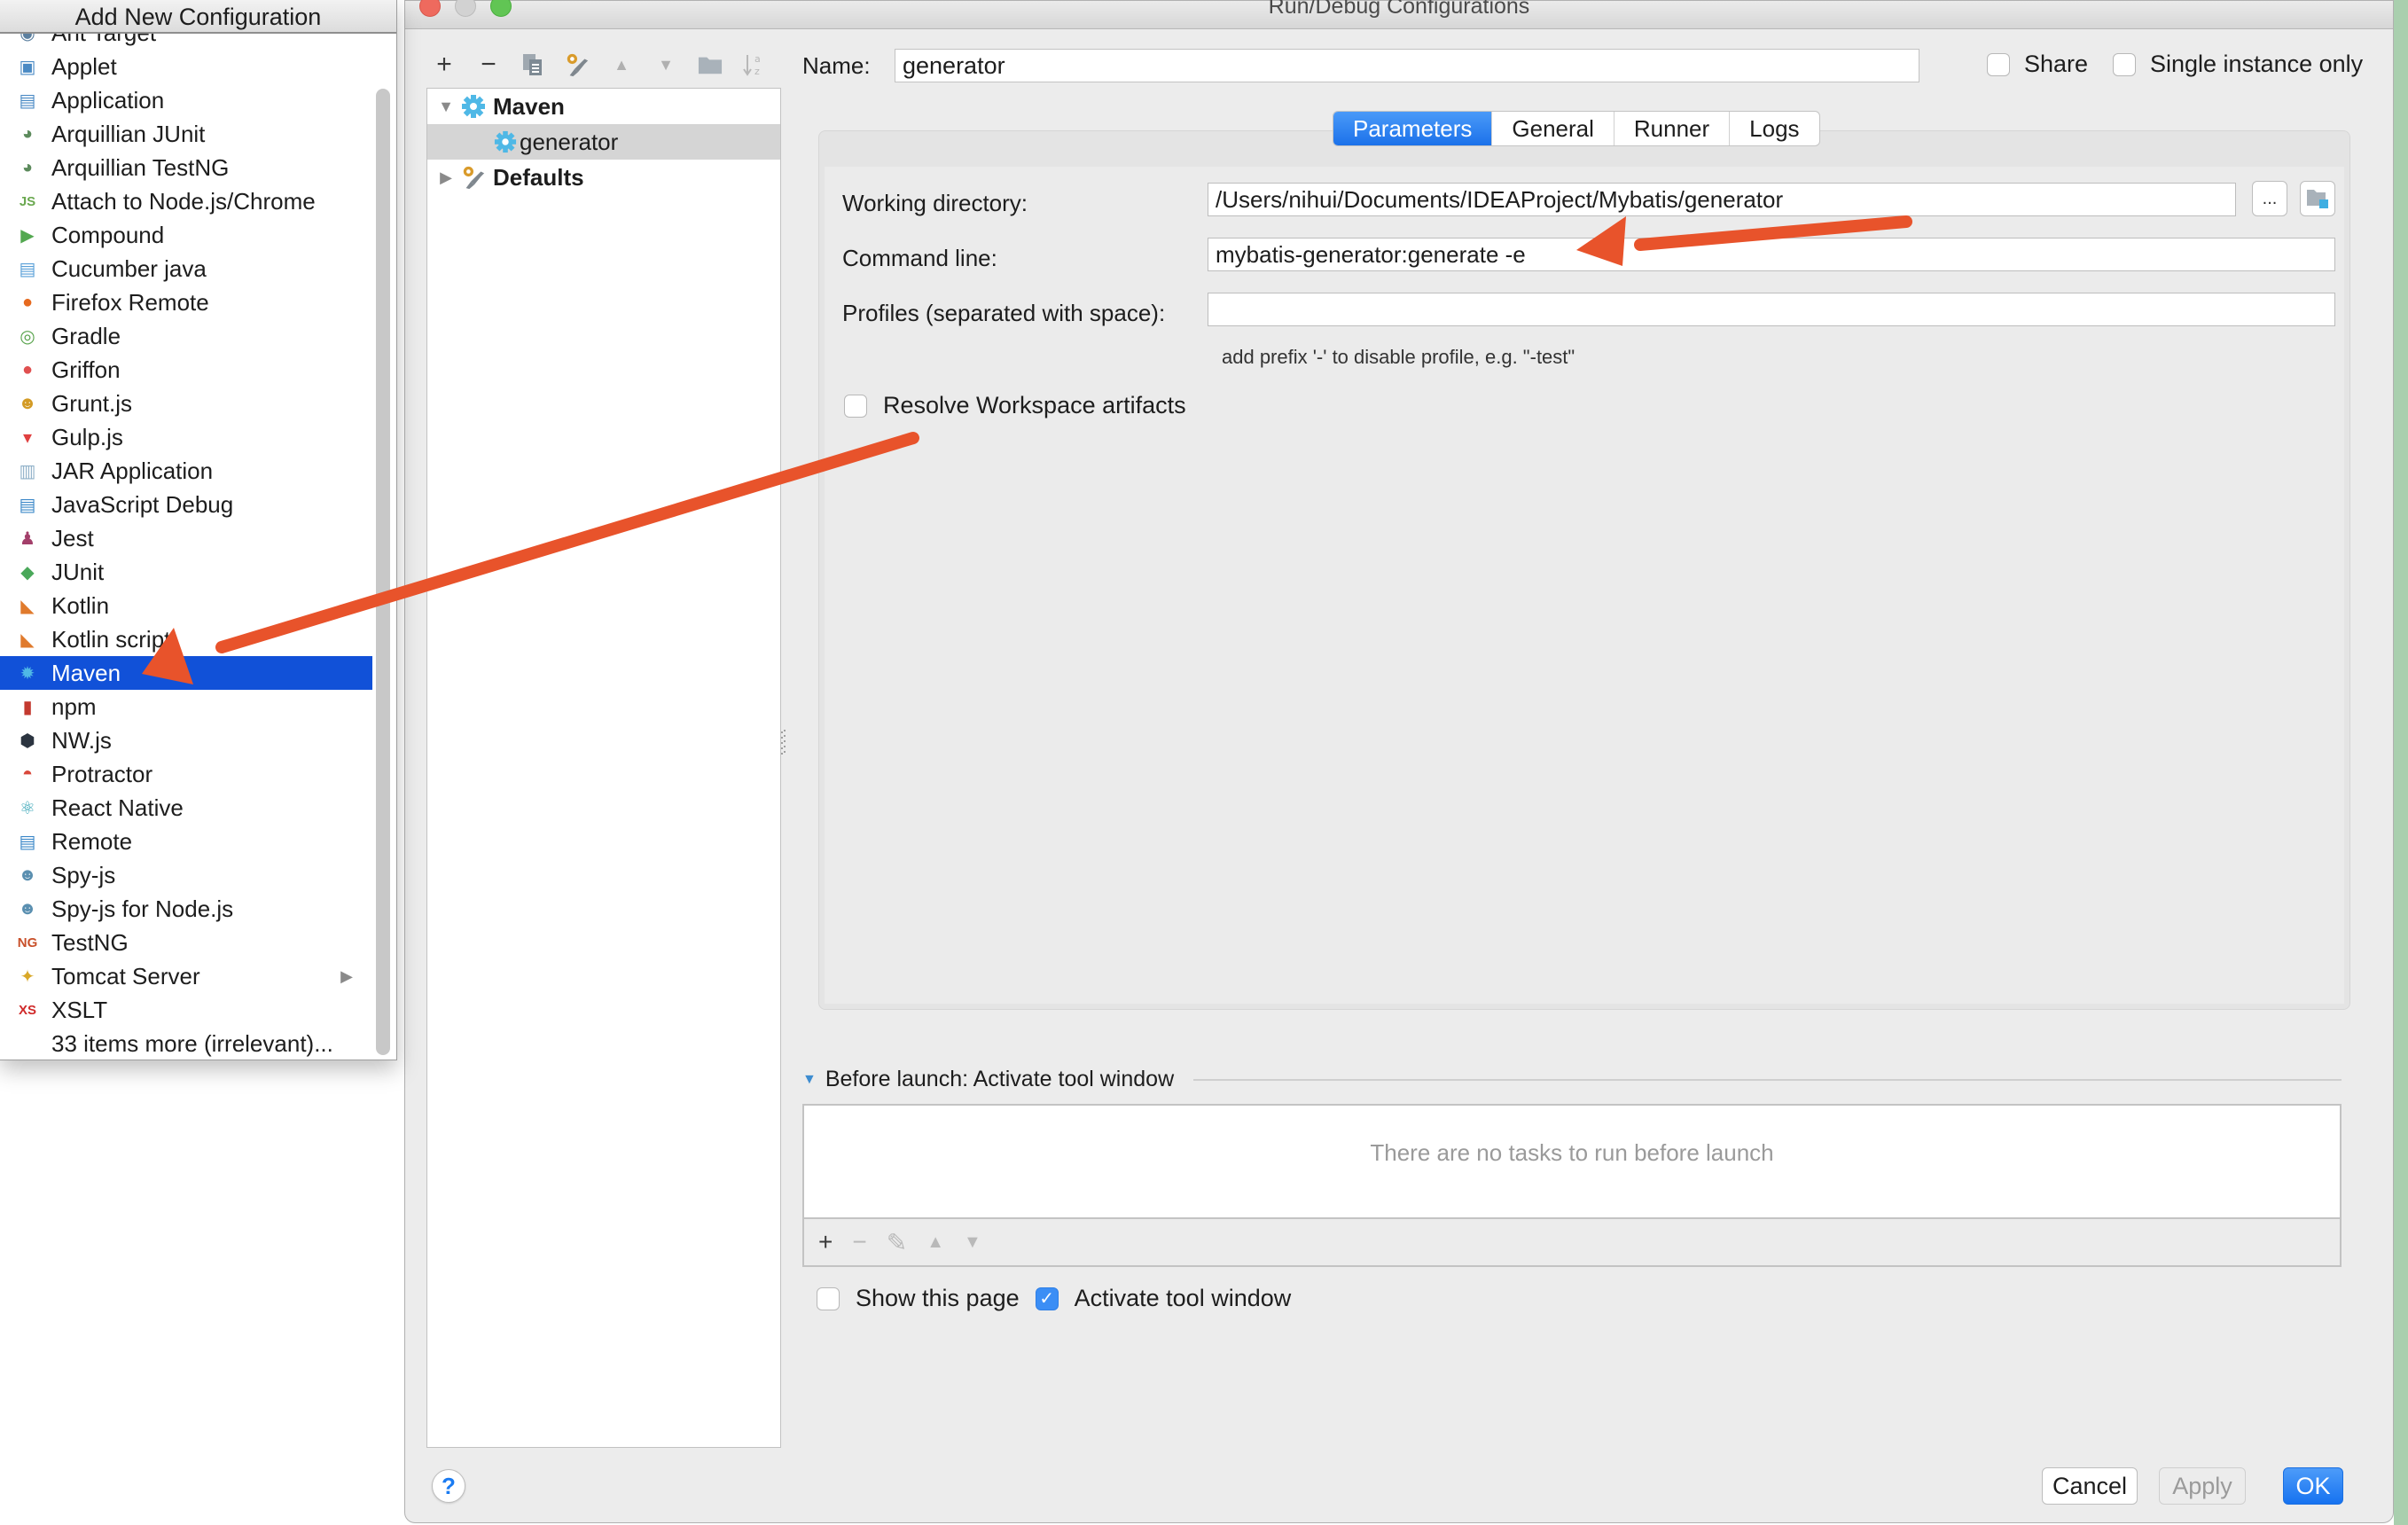  I want to click on tab-parameters: Parameters, so click(1413, 128).